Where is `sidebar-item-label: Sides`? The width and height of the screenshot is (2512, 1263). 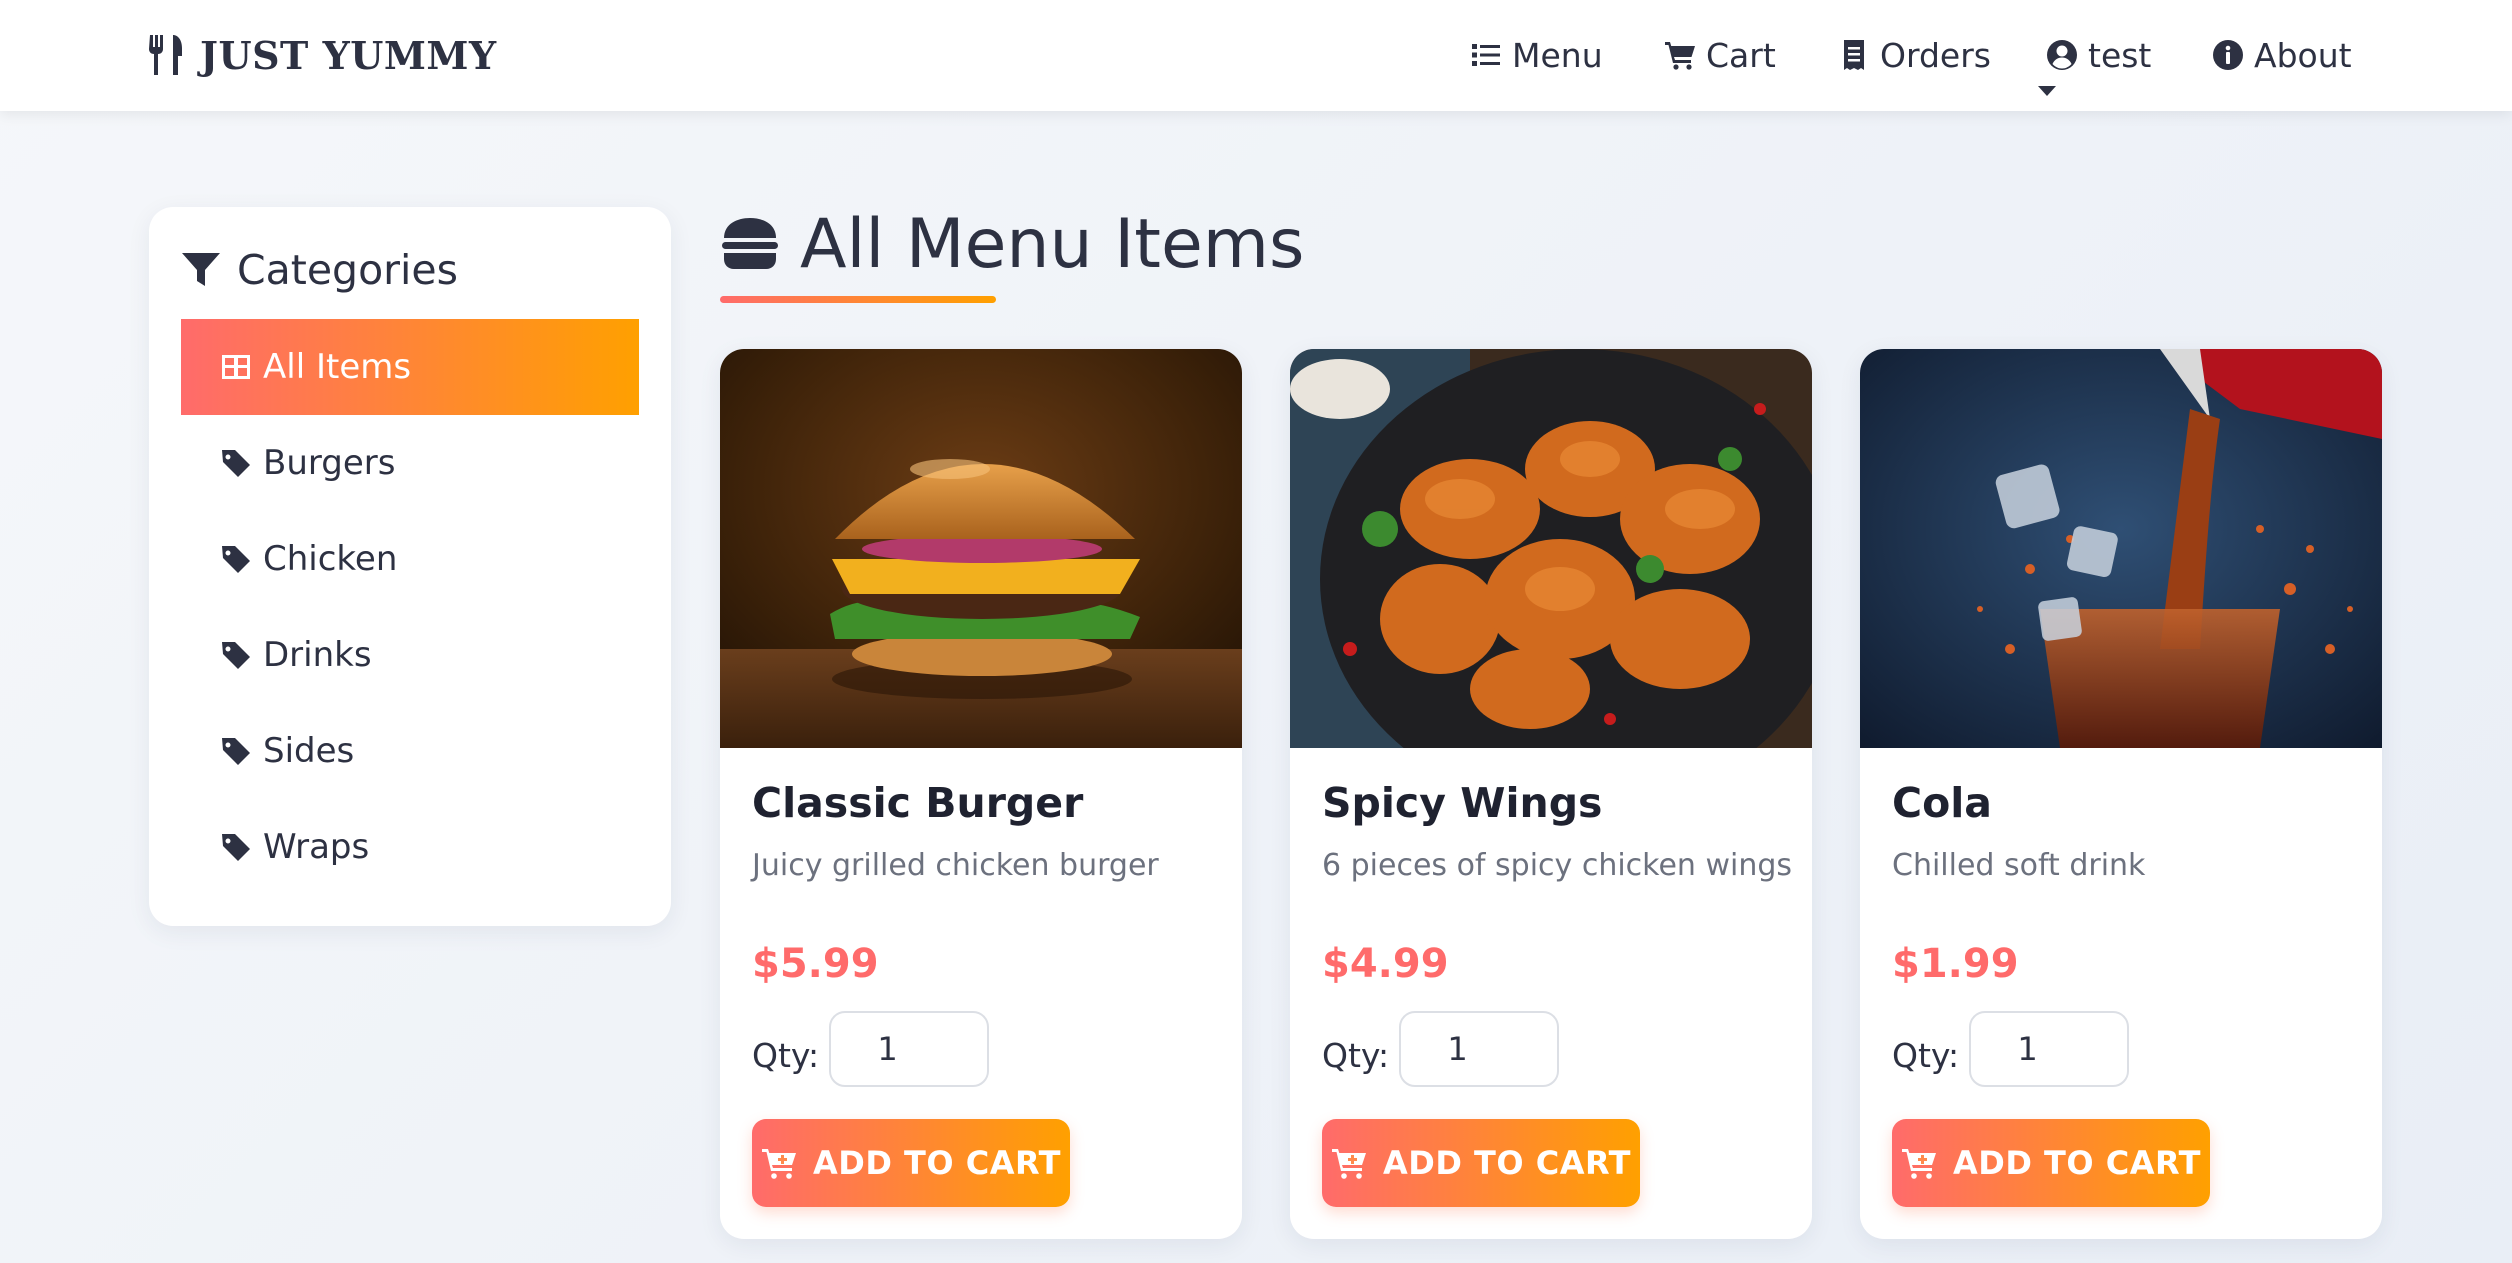 sidebar-item-label: Sides is located at coordinates (309, 751).